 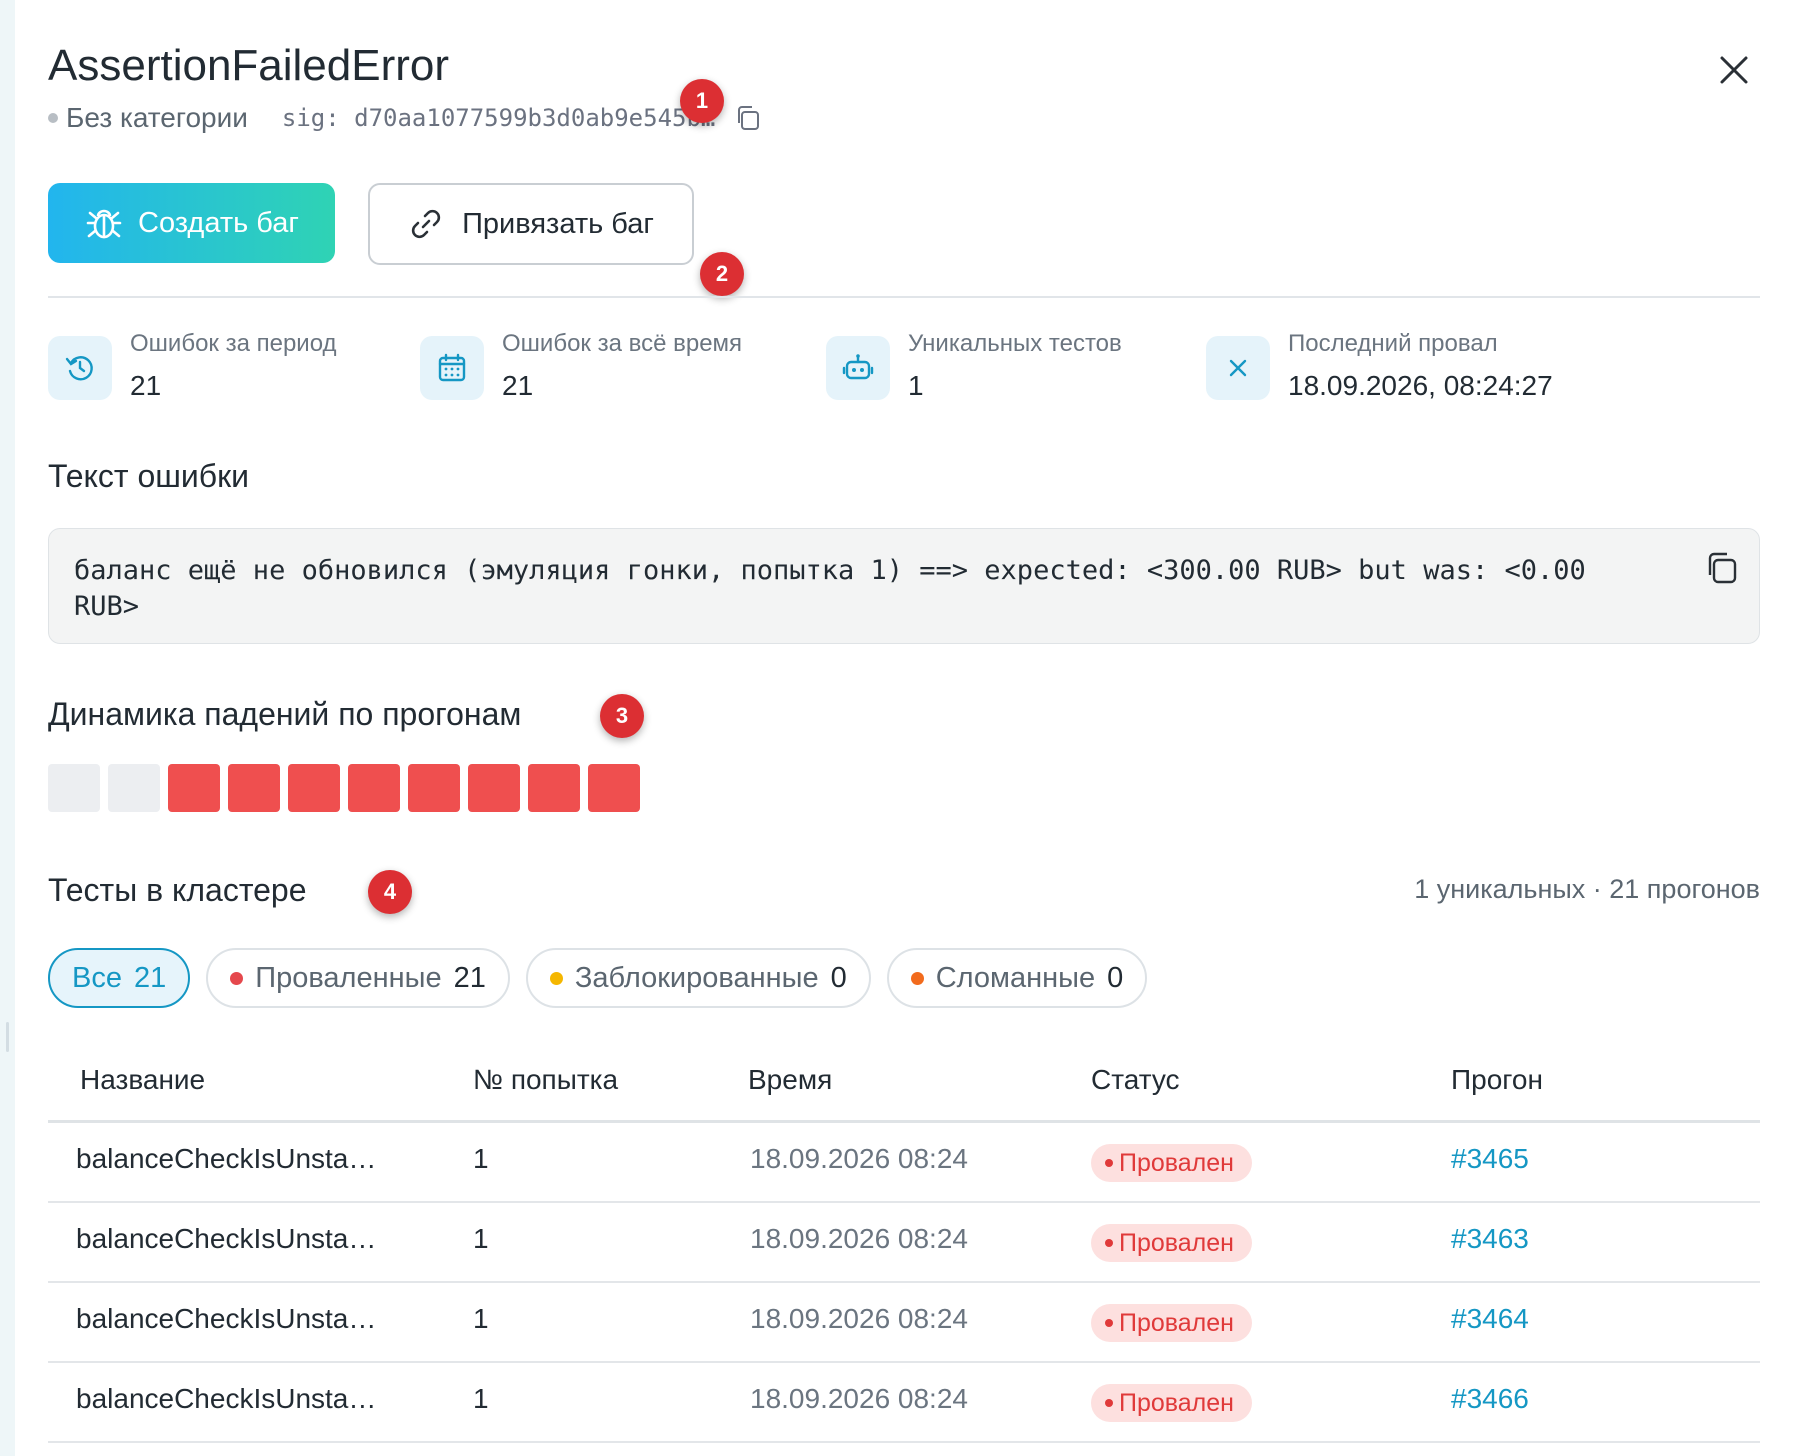 What do you see at coordinates (858, 368) in the screenshot?
I see `robot-icon` at bounding box center [858, 368].